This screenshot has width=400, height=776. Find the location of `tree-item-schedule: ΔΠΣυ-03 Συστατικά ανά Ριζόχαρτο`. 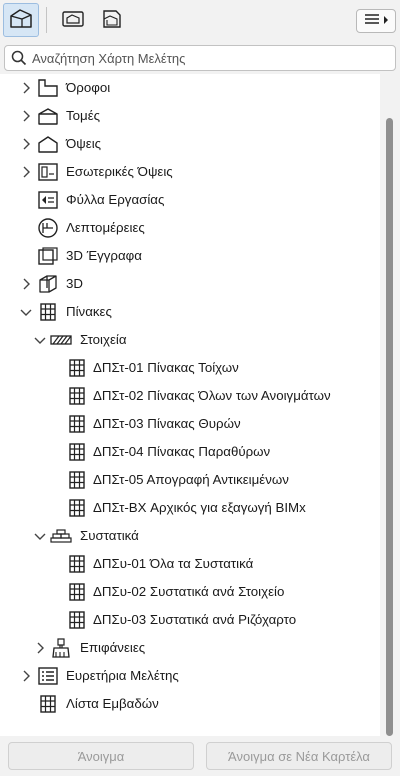

tree-item-schedule: ΔΠΣυ-03 Συστατικά ανά Ριζόχαρτο is located at coordinates (190, 620).